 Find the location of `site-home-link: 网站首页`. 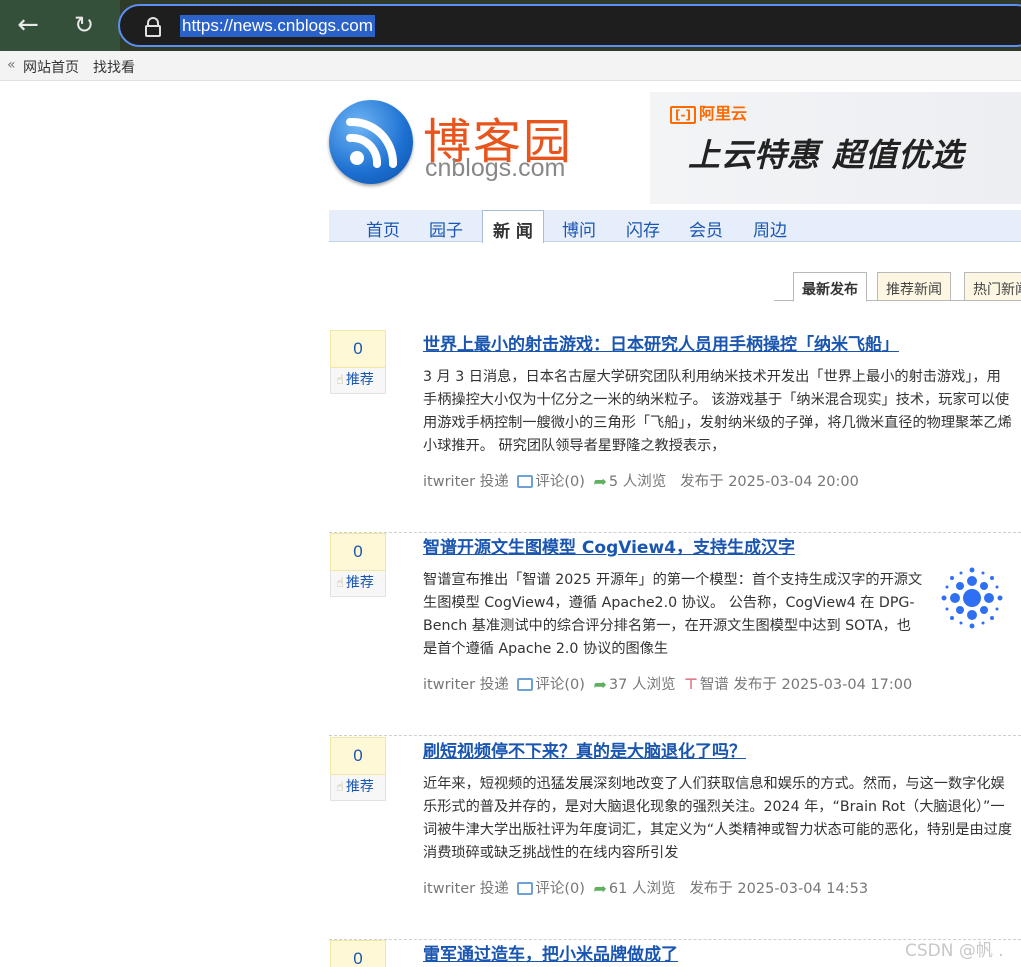

site-home-link: 网站首页 is located at coordinates (51, 67).